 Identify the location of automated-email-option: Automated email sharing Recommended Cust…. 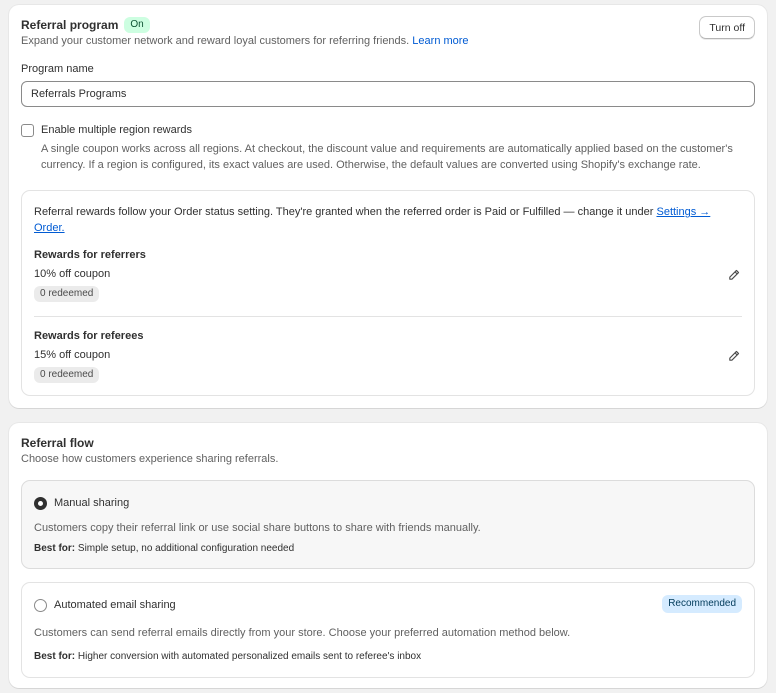
(388, 630).